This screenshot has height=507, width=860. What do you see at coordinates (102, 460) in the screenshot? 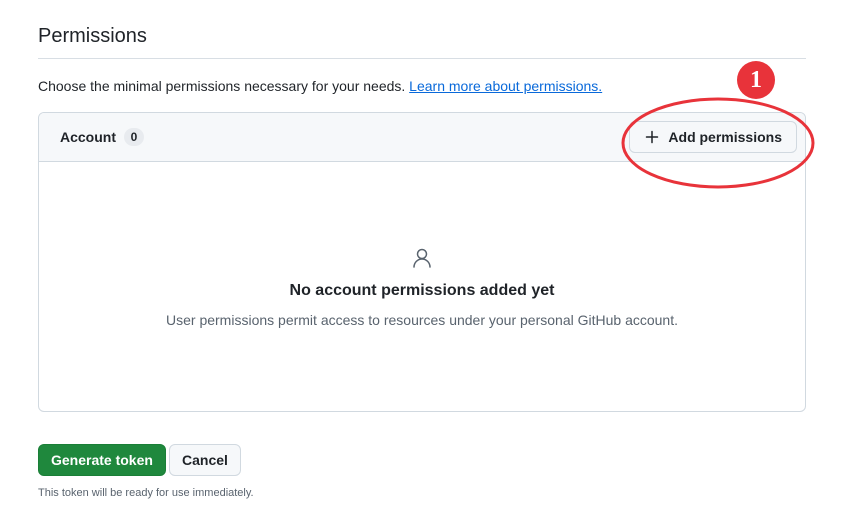
I see `generate-token-button: Generate token` at bounding box center [102, 460].